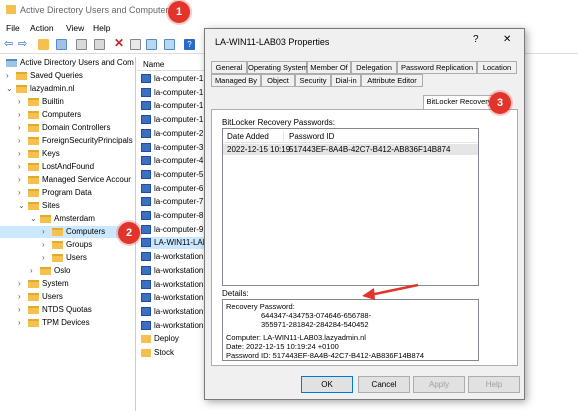 This screenshot has height=411, width=578. I want to click on list-item: Deploy, so click(174, 339).